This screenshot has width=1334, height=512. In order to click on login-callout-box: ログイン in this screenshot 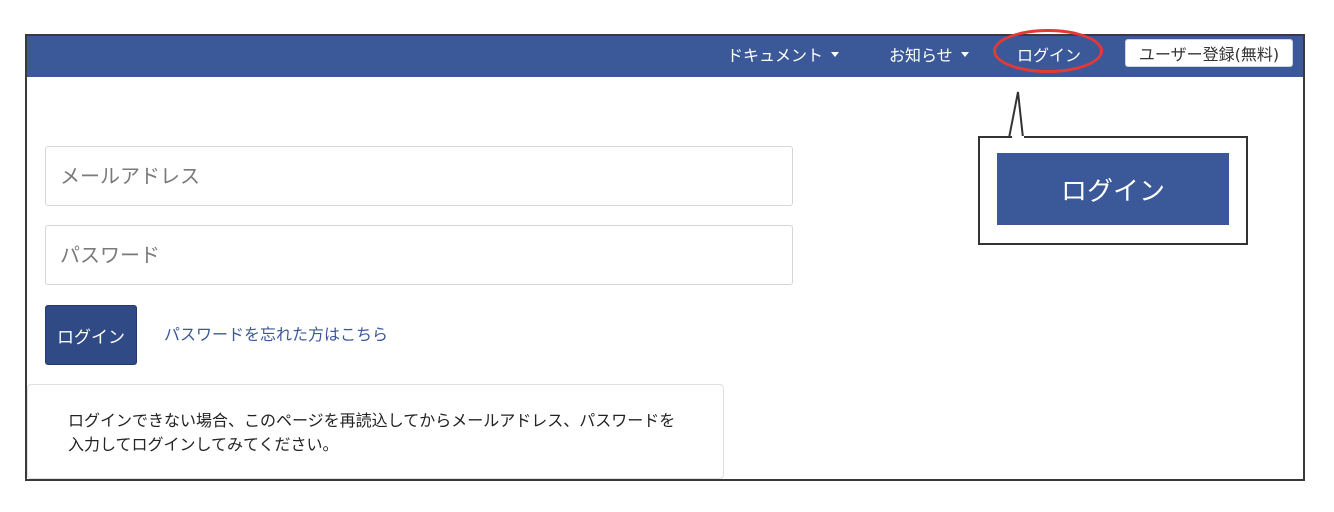, I will do `click(1113, 190)`.